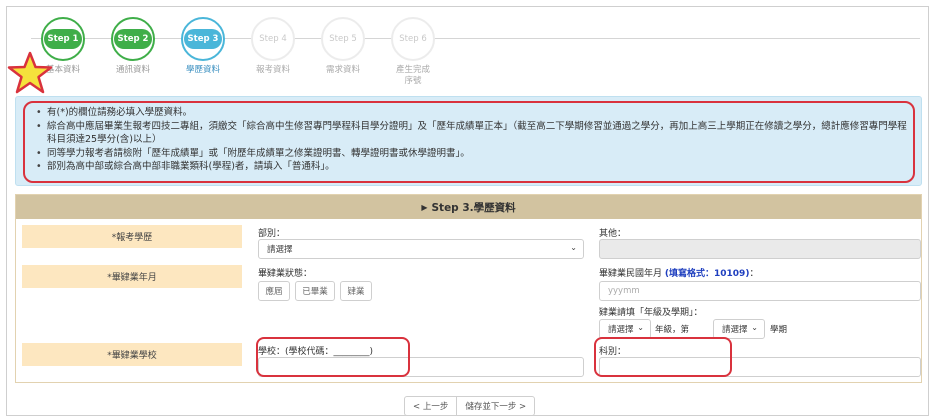 The image size is (935, 420). Describe the element at coordinates (421, 249) in the screenshot. I see `dept-select: 請選擇 ⌄` at that location.